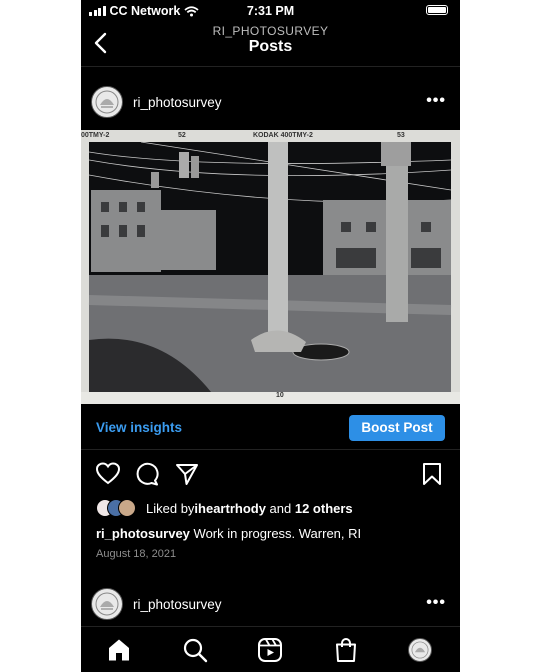  I want to click on profile-icon, so click(420, 650).